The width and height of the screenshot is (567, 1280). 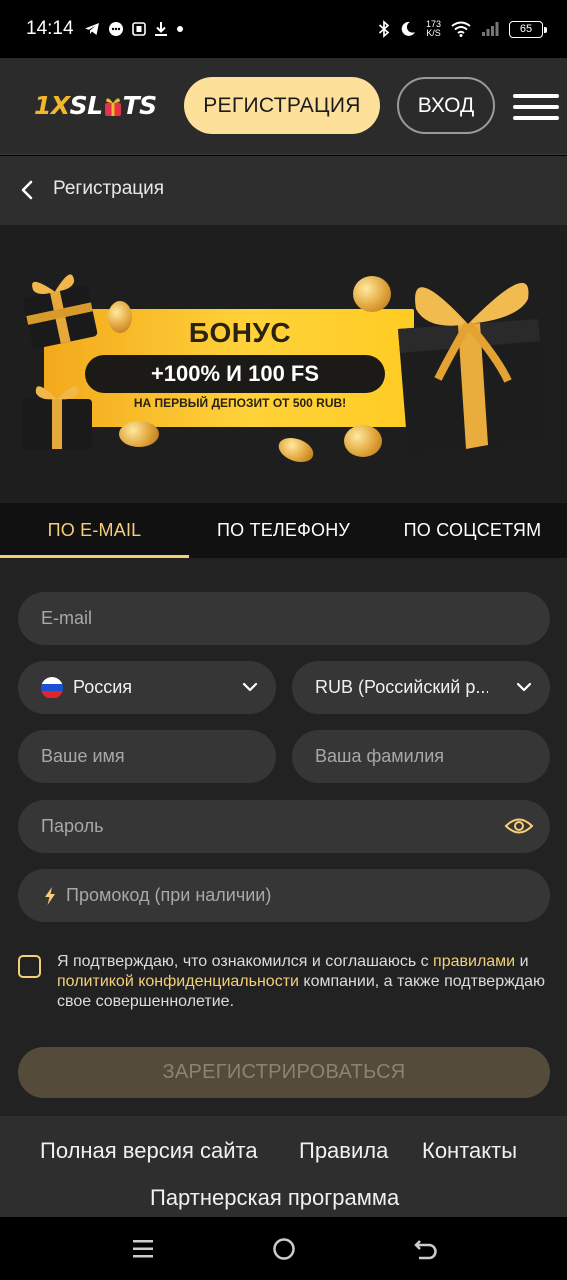 I want to click on country-value: Россия, so click(x=103, y=687).